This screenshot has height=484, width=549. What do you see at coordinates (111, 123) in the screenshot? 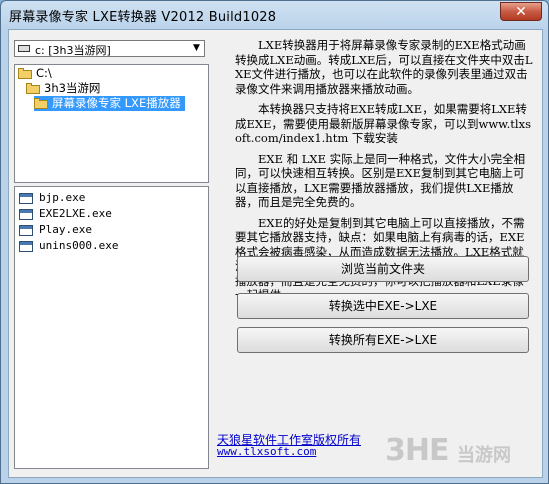
I see `directory-list: C:\ 3h3当游网 屏幕录像专家 LXE播放器` at bounding box center [111, 123].